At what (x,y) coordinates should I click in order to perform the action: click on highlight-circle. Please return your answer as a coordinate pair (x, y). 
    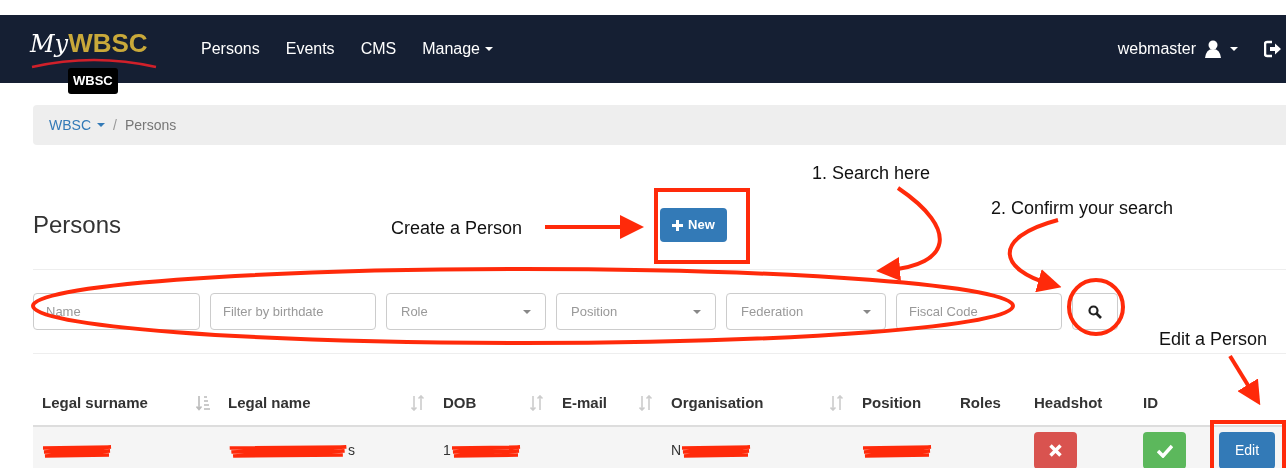
    Looking at the image, I should click on (1096, 307).